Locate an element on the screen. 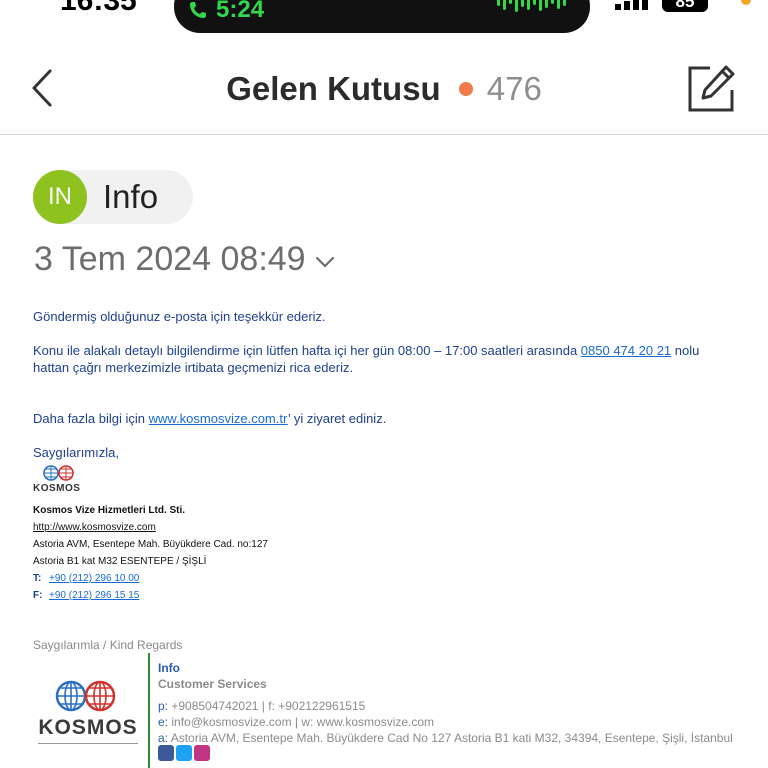 The width and height of the screenshot is (768, 768). logo-large-text: KOSMOS is located at coordinates (88, 727).